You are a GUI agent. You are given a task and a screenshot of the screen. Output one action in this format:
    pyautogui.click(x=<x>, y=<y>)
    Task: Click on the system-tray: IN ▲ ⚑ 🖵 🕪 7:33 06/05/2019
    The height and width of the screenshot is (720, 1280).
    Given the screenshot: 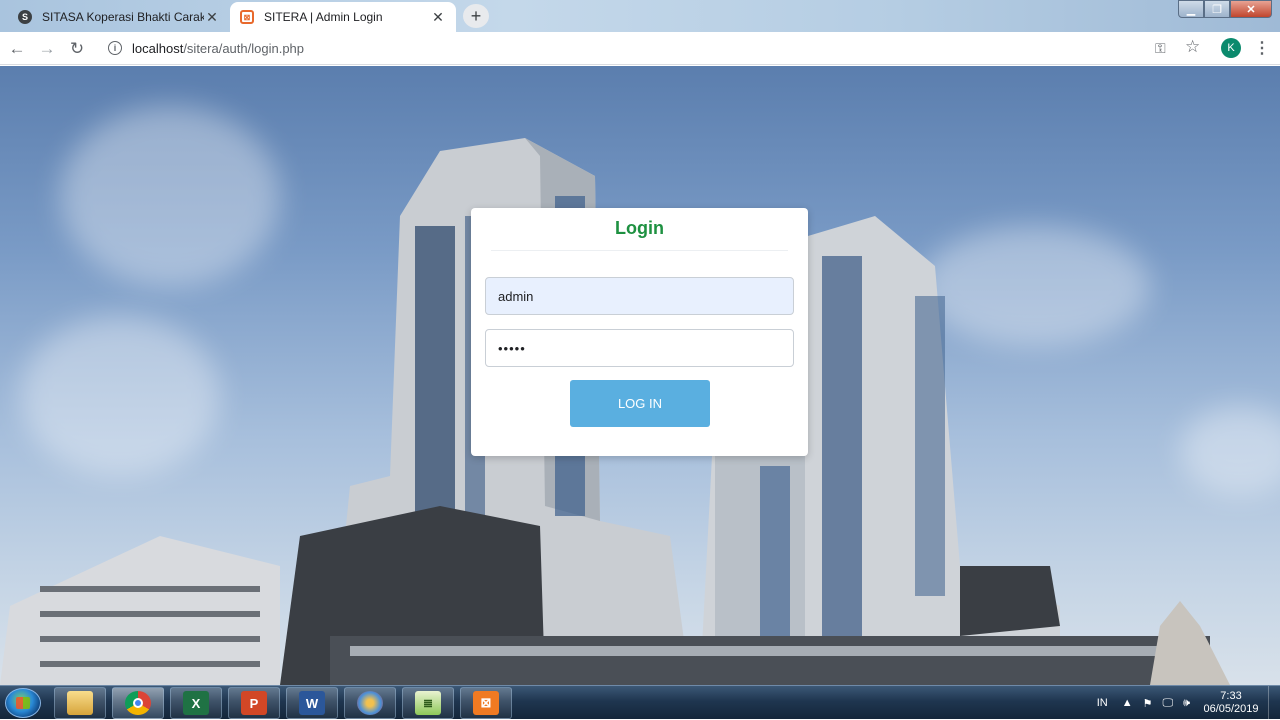 What is the action you would take?
    pyautogui.click(x=1188, y=703)
    